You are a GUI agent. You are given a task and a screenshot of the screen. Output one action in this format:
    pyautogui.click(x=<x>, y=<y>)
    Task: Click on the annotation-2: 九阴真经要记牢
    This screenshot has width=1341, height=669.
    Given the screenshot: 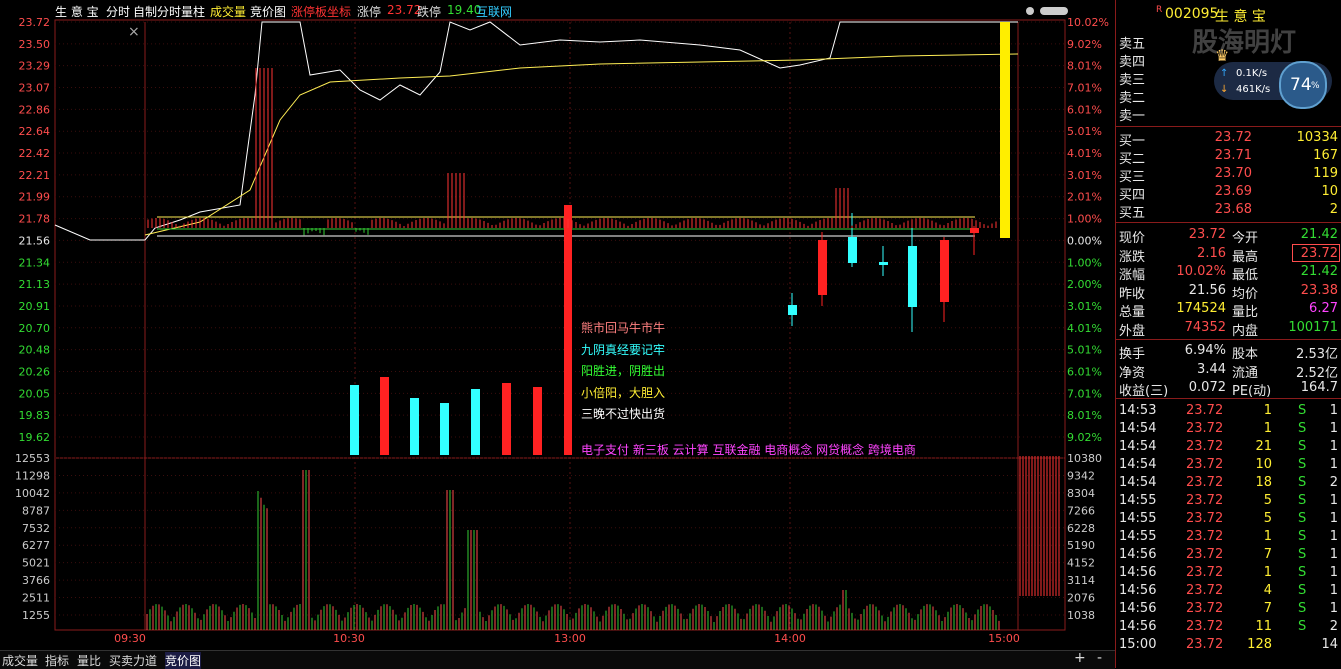 What is the action you would take?
    pyautogui.click(x=623, y=349)
    